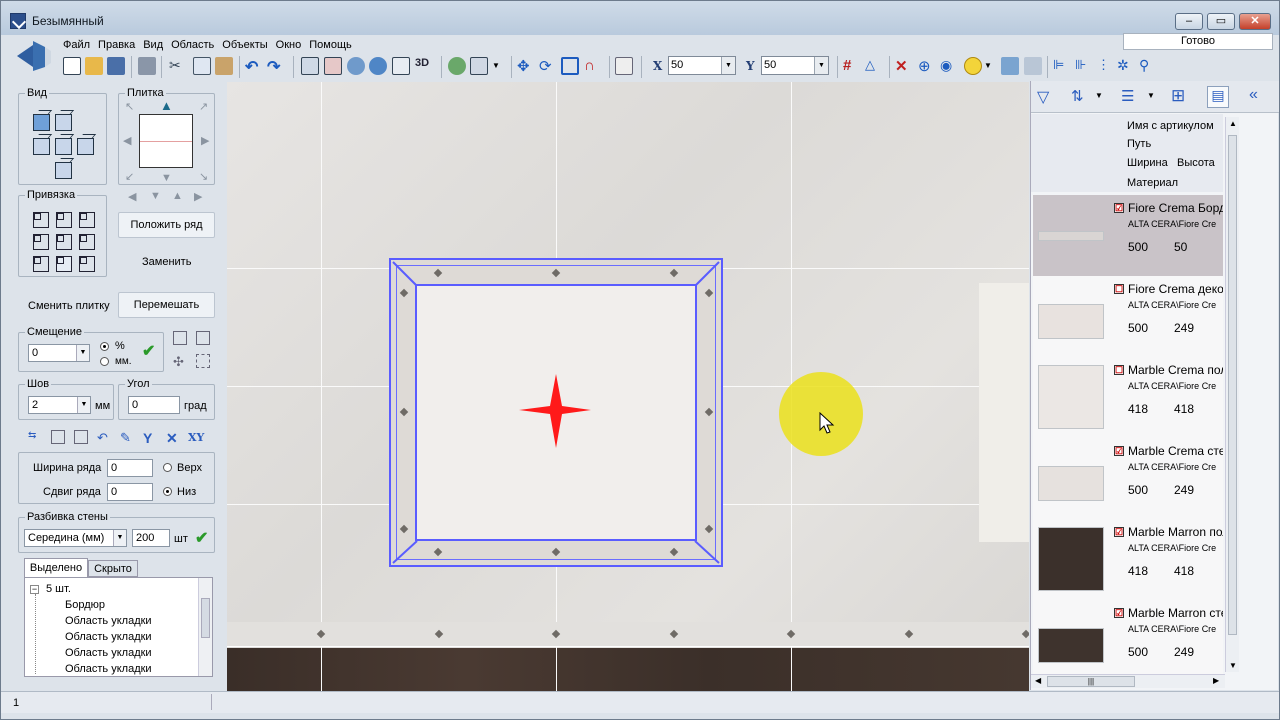 The height and width of the screenshot is (720, 1280). I want to click on tree-root: 5 шт., so click(58, 589).